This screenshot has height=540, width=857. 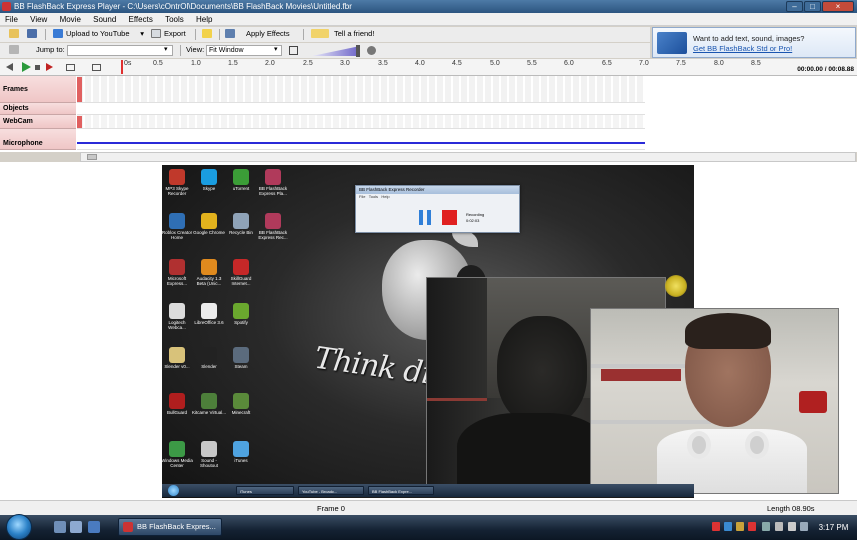 What do you see at coordinates (475, 214) in the screenshot?
I see `recorder-status: Recording` at bounding box center [475, 214].